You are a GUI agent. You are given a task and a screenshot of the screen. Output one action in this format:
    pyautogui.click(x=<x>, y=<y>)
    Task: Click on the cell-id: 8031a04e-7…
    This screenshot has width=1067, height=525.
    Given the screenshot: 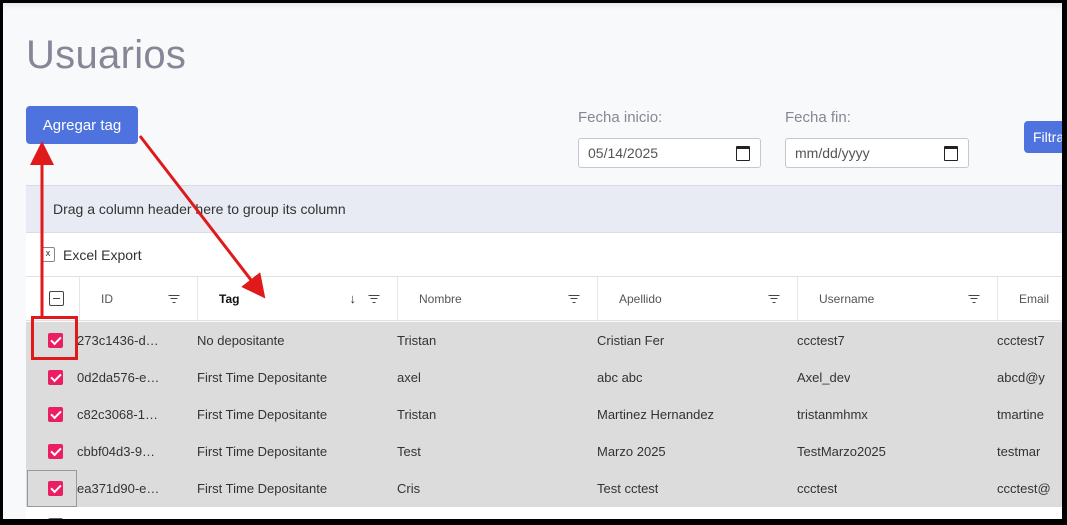 What is the action you would take?
    pyautogui.click(x=118, y=513)
    